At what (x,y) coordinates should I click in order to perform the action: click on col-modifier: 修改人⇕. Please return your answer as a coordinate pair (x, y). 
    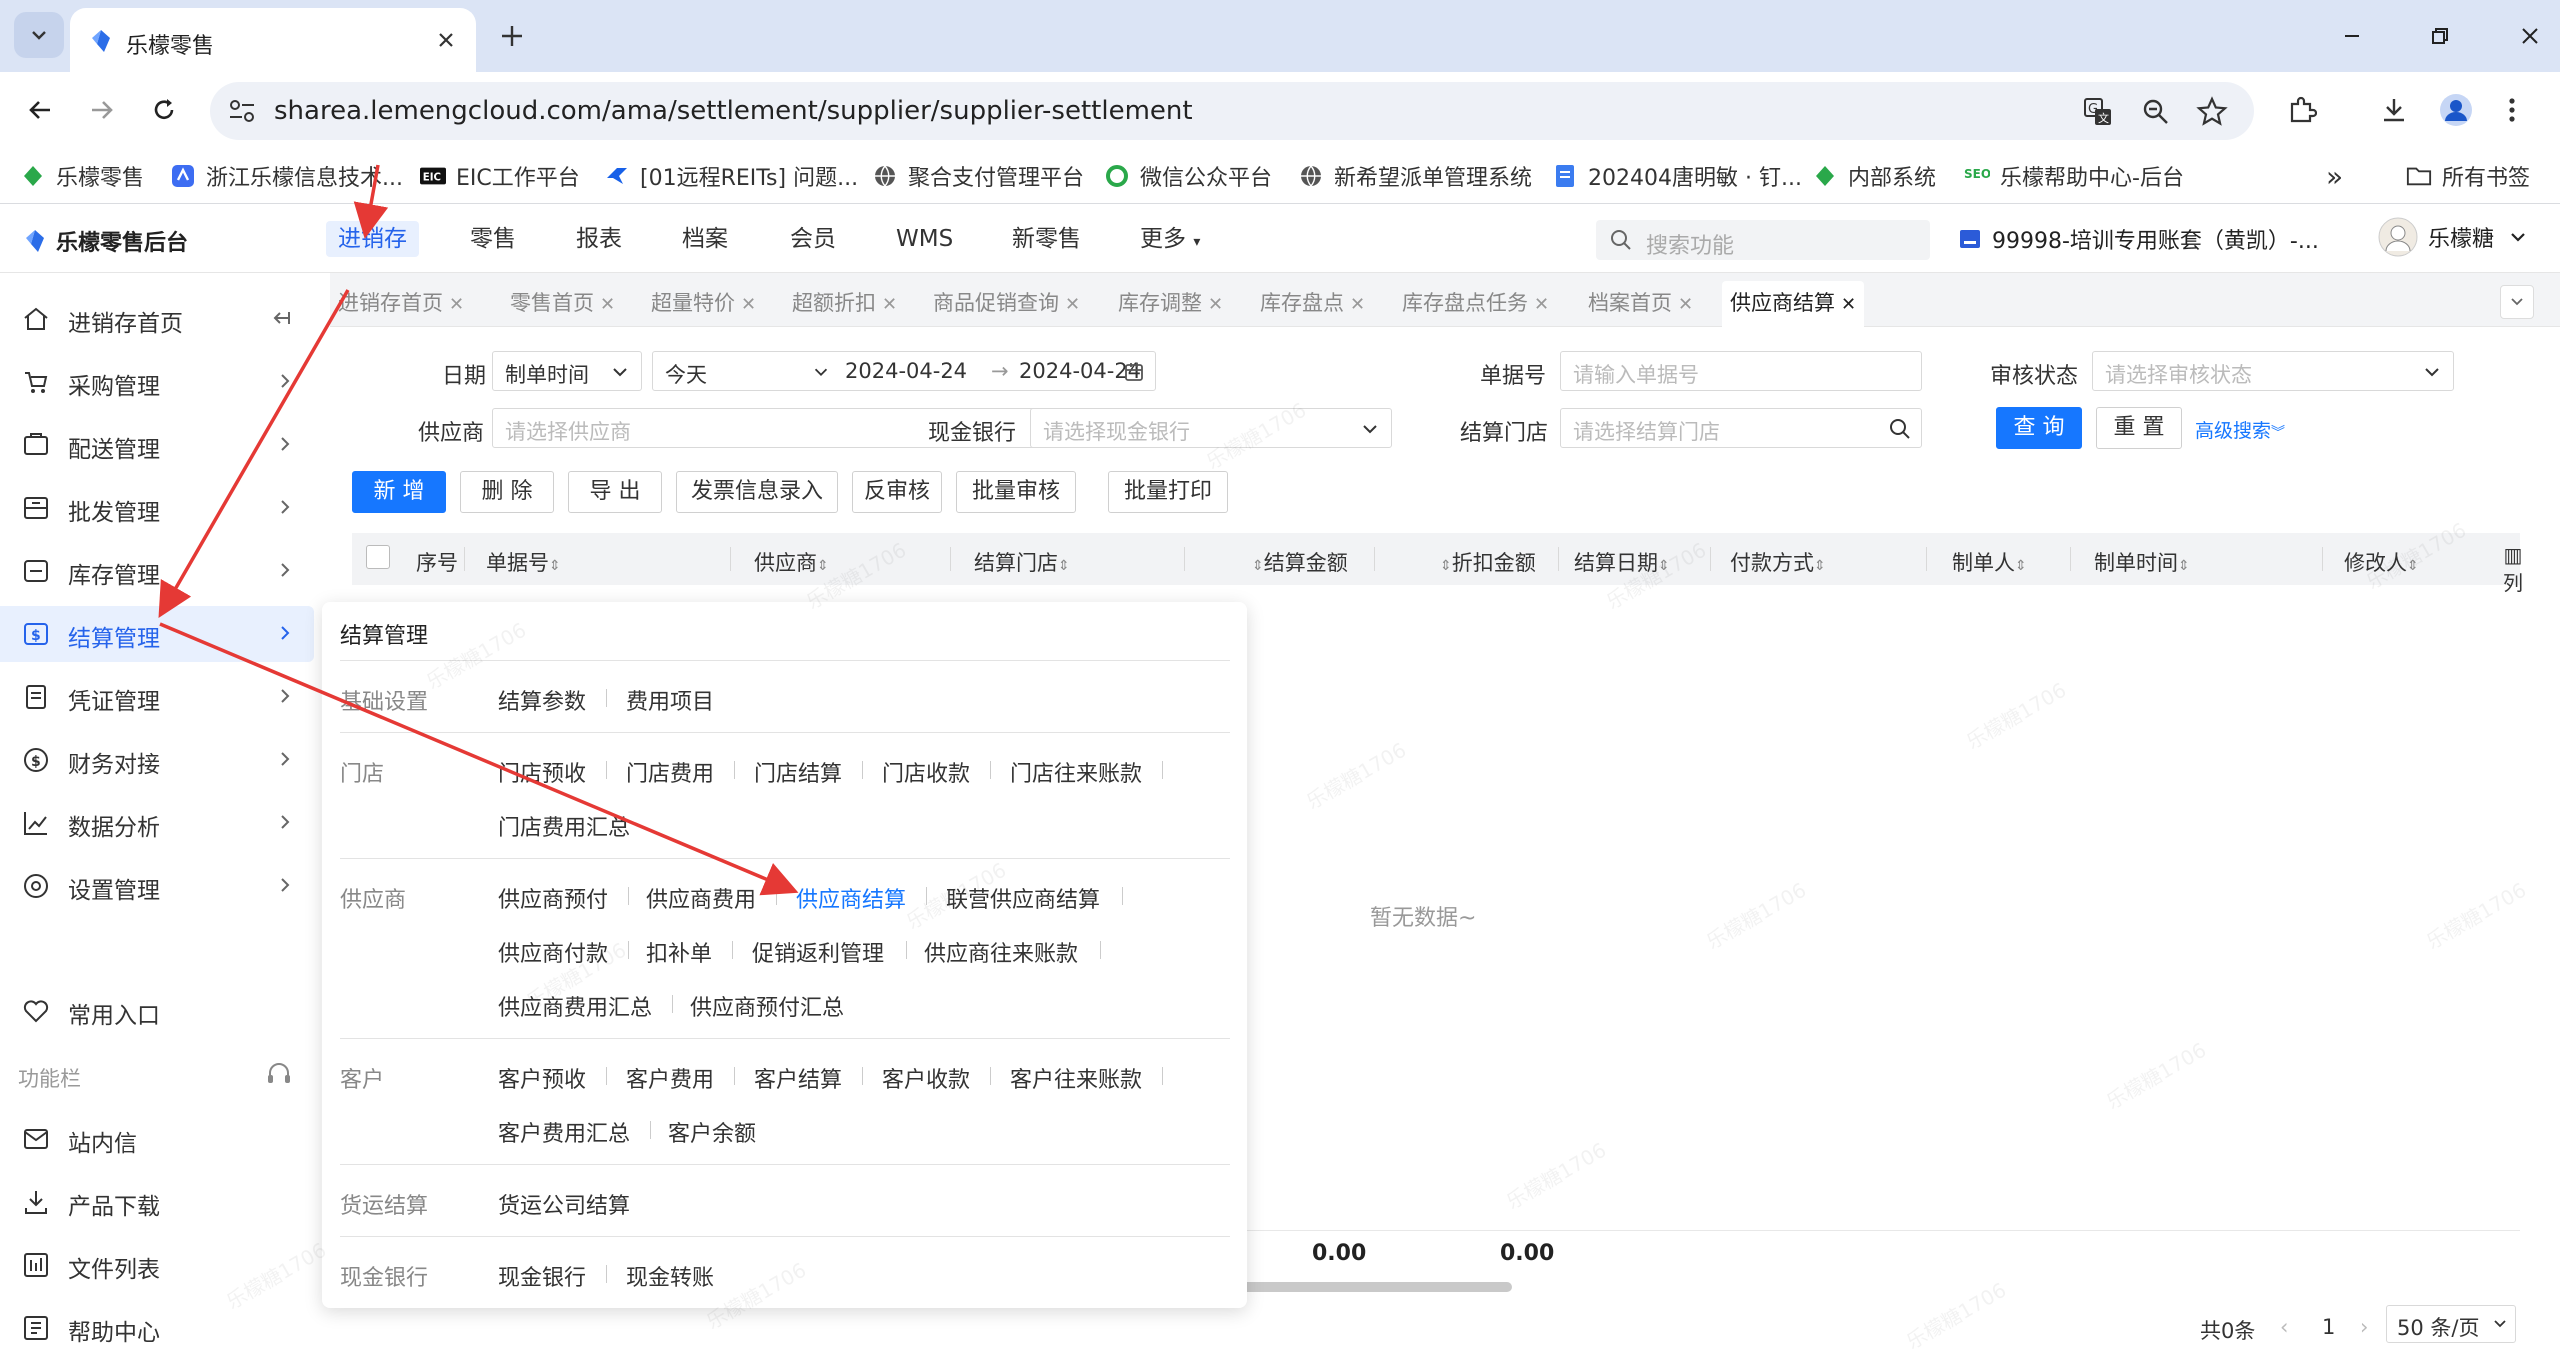
    Looking at the image, I should click on (2381, 562).